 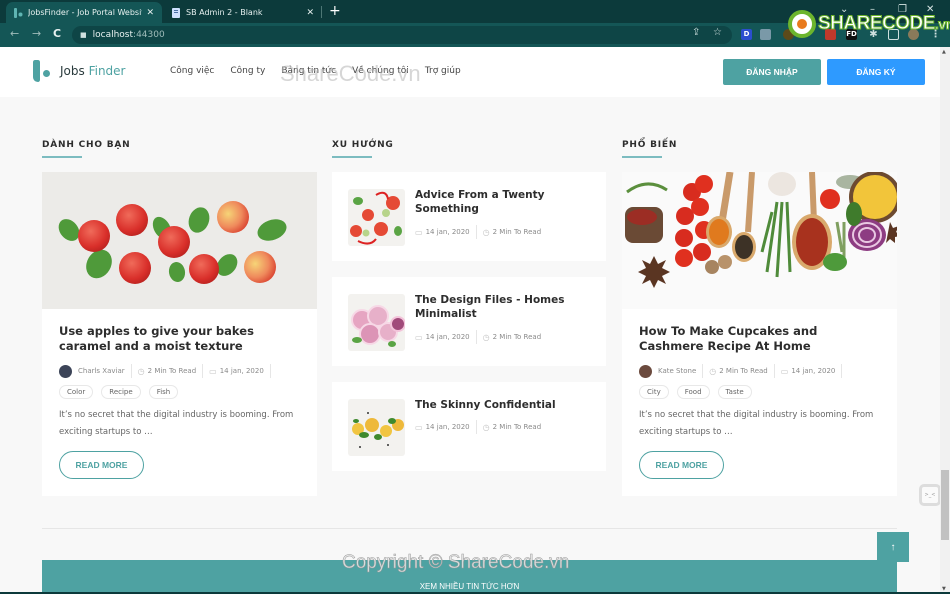 I want to click on tab-sb-admin: SB Admin 2 - Blank ✕, so click(x=243, y=12).